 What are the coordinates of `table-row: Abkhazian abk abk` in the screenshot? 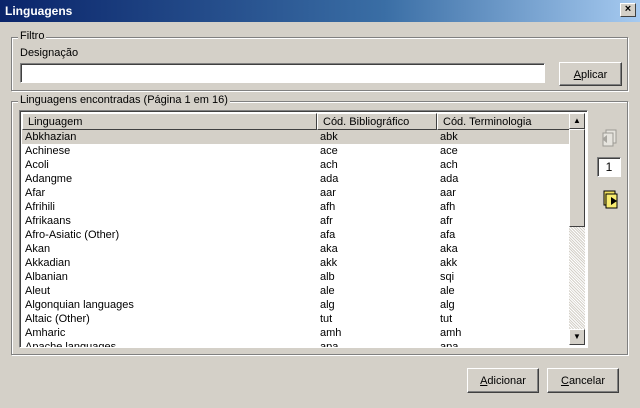 It's located at (296, 137).